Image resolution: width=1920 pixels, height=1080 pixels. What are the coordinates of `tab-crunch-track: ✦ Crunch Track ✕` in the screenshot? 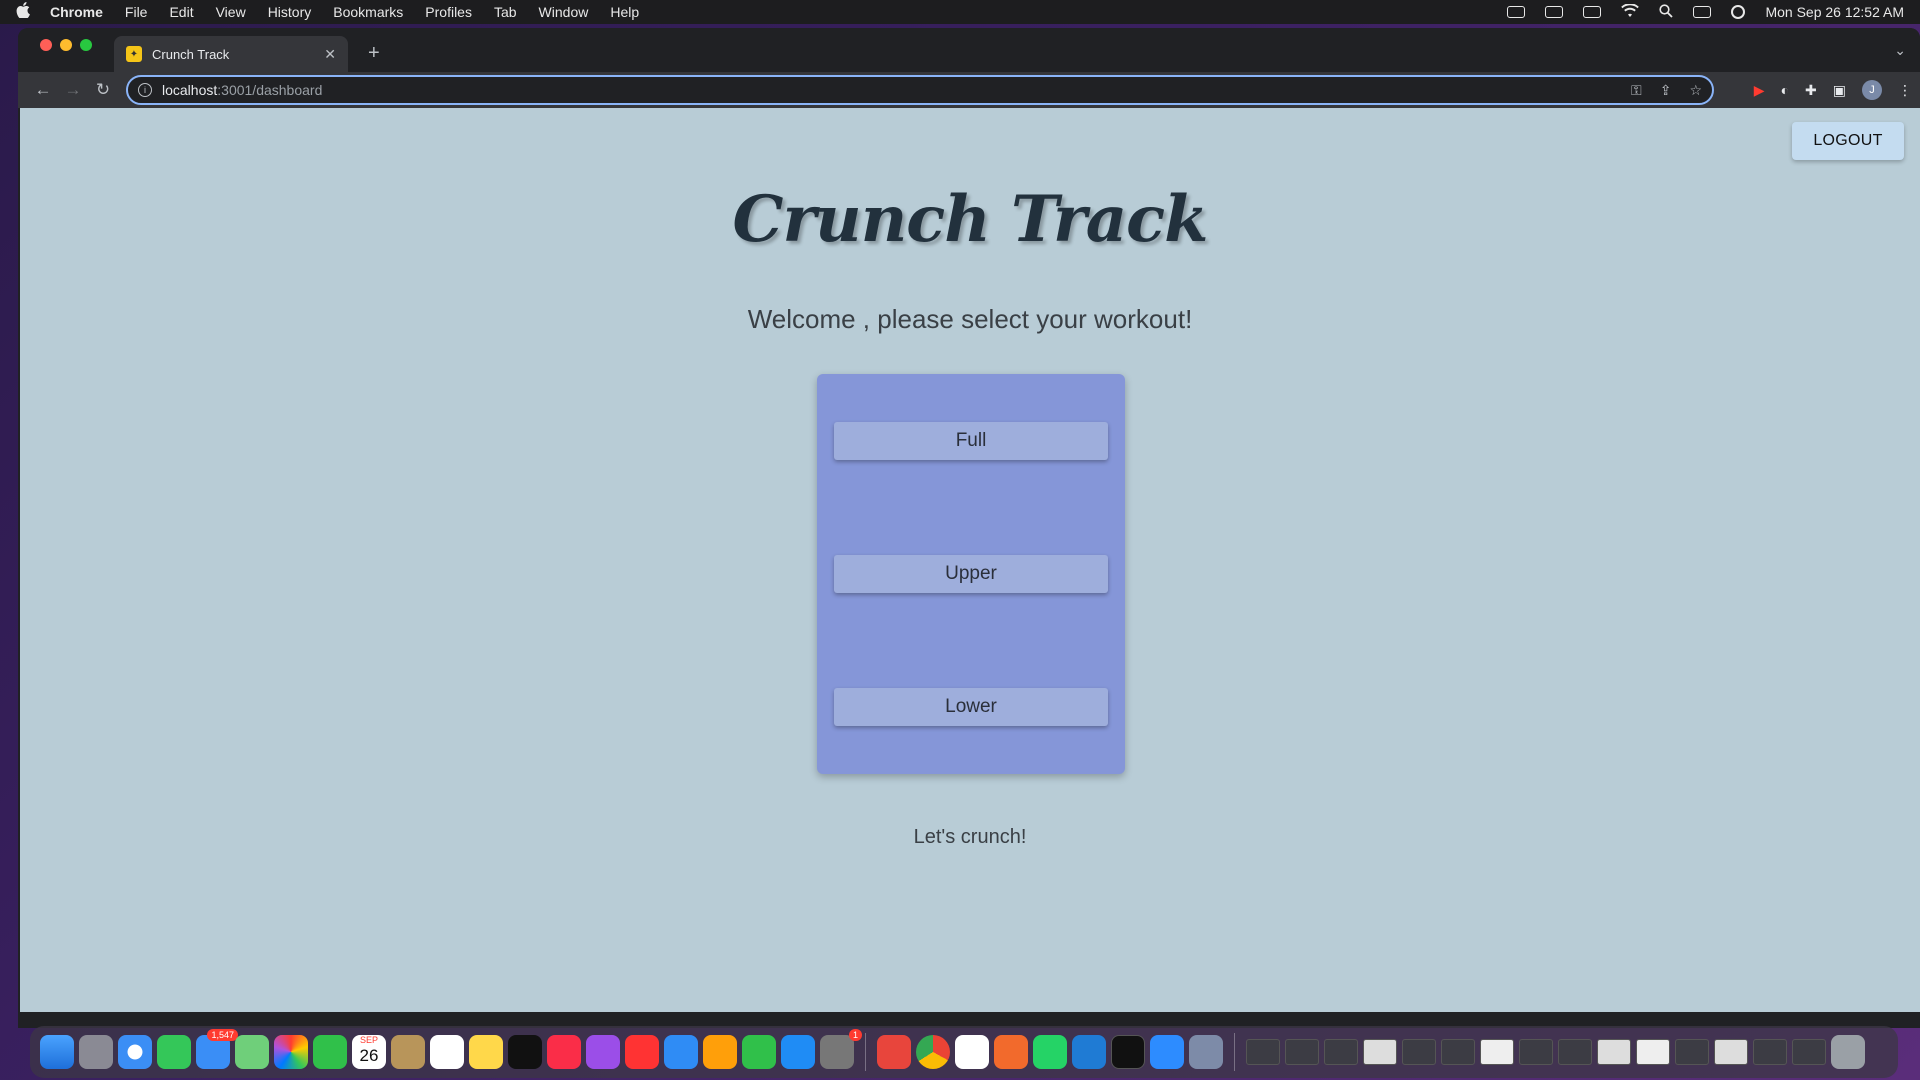 It's located at (231, 54).